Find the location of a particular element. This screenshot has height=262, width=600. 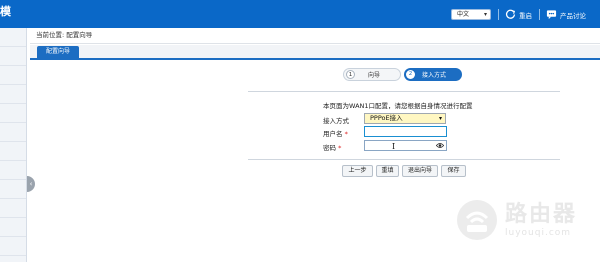

watermark: 路由器 luyouqi.com is located at coordinates (525, 220).